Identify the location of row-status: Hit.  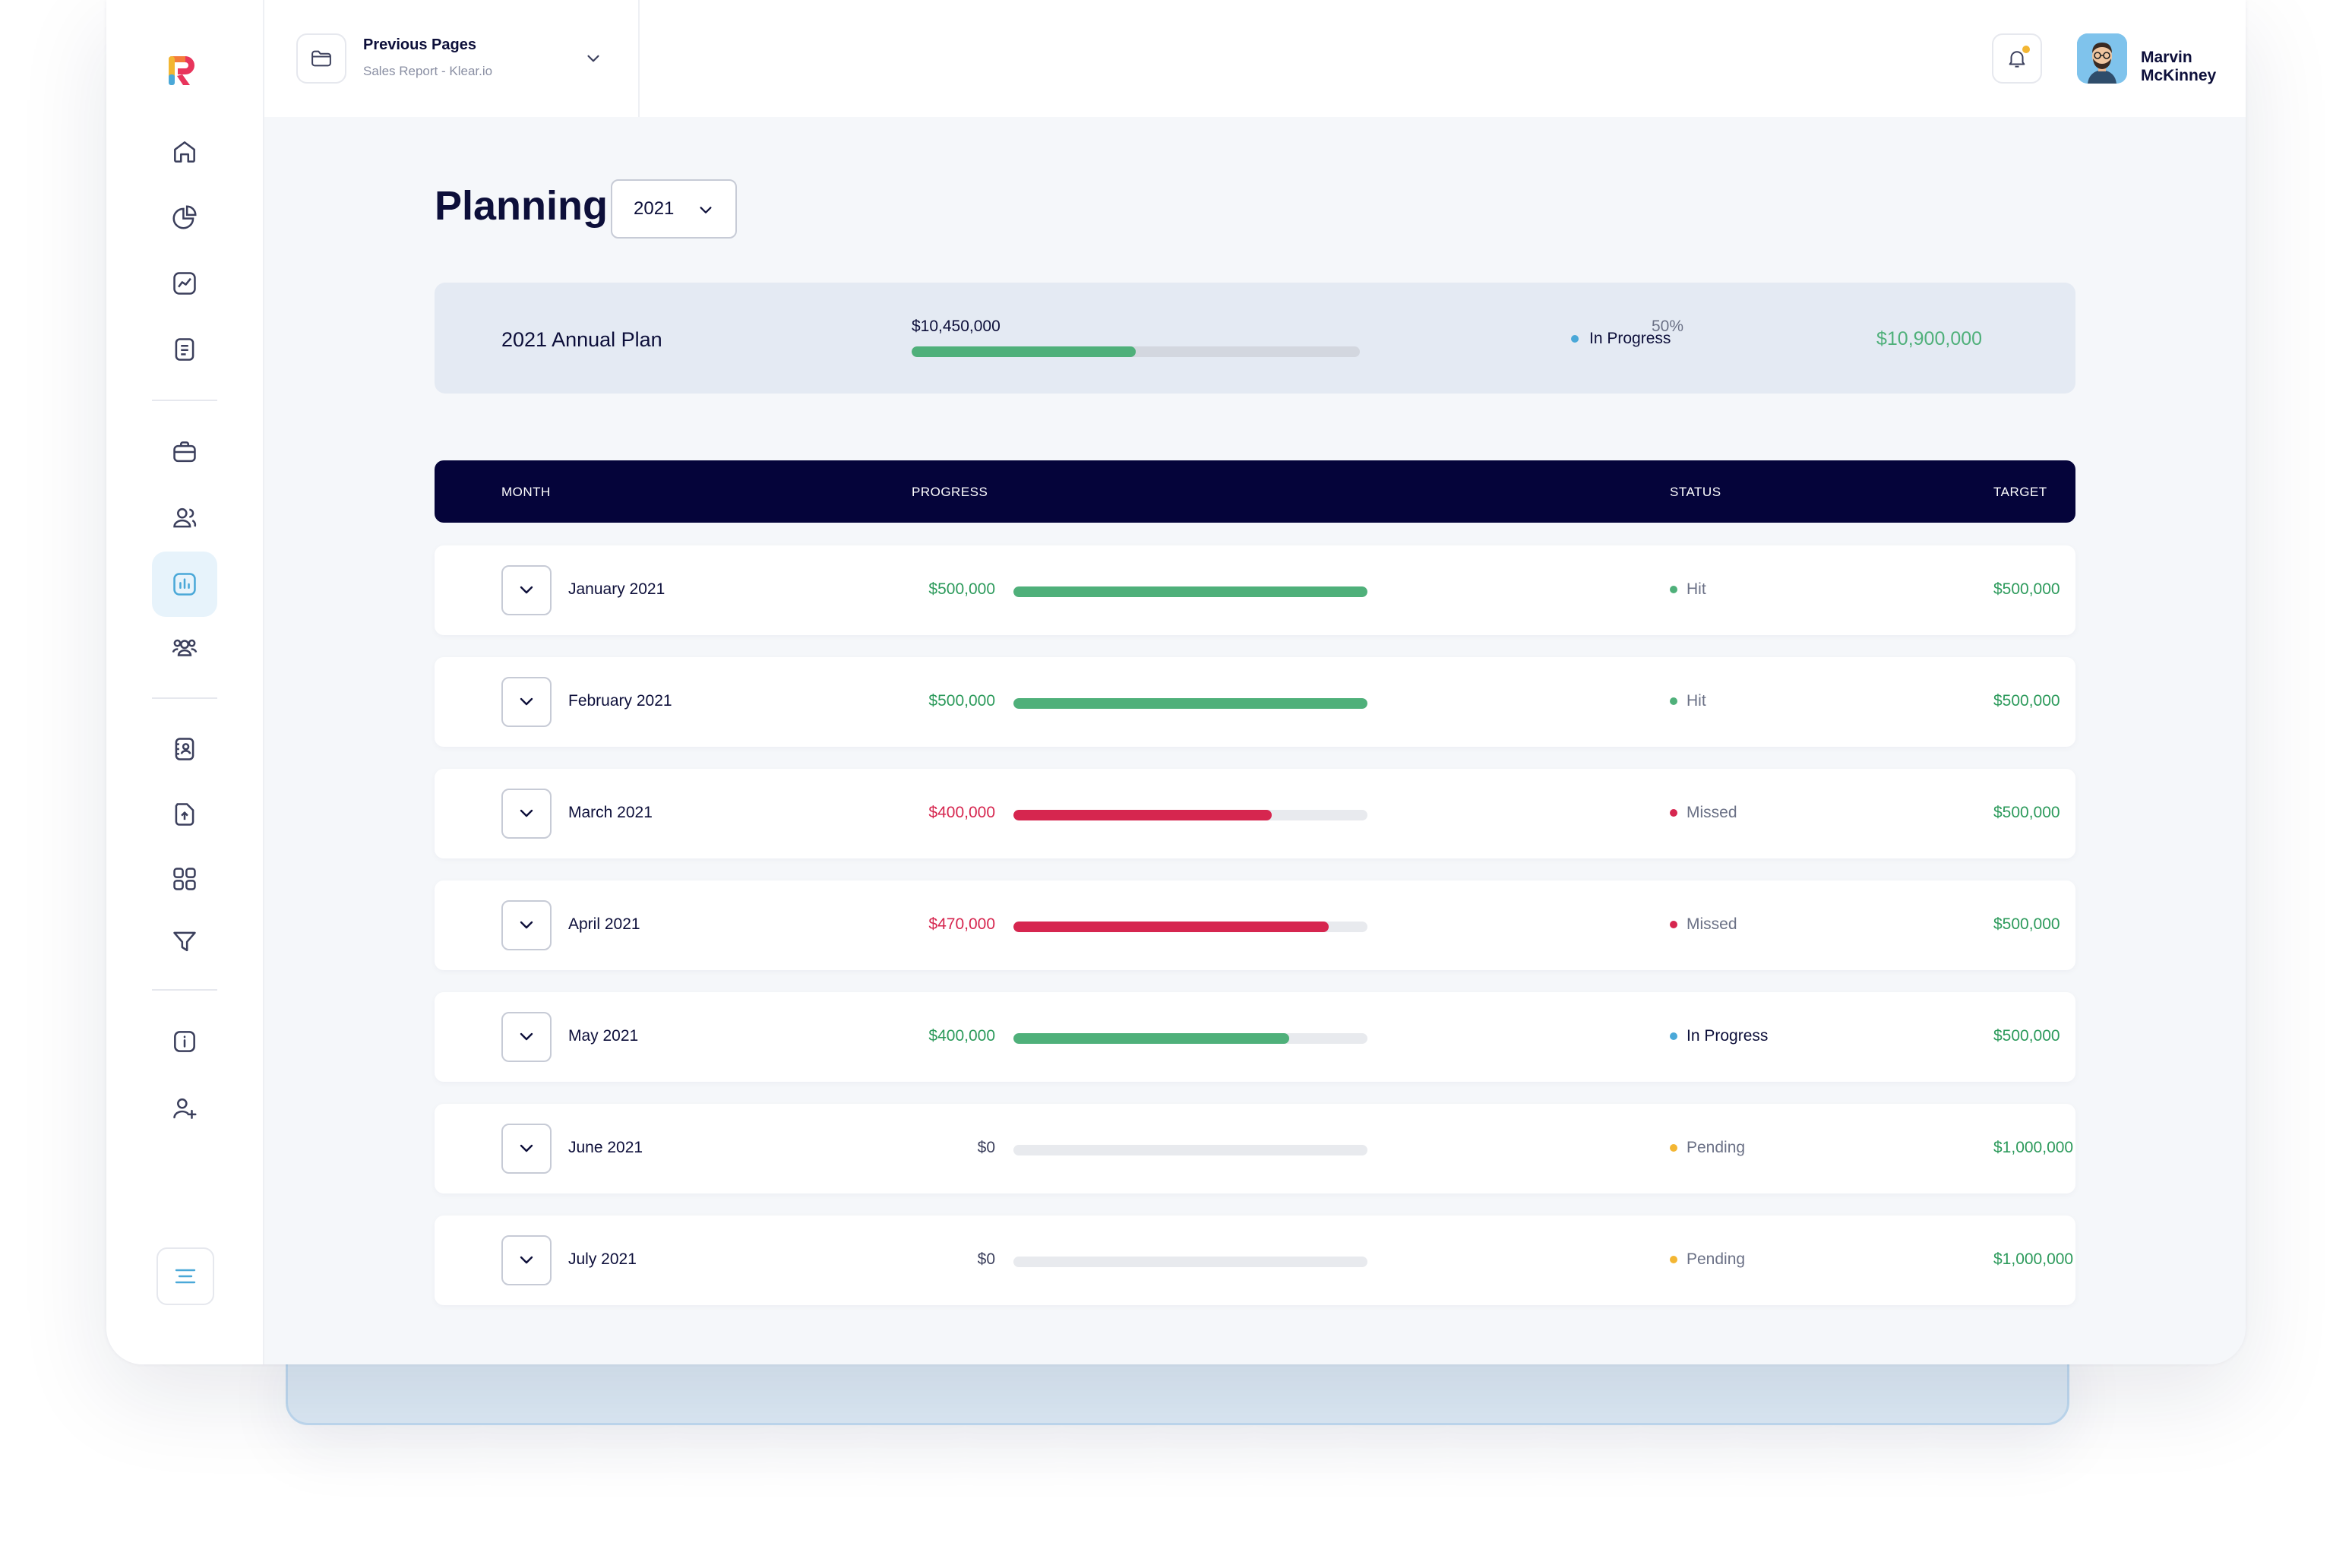
(1688, 590).